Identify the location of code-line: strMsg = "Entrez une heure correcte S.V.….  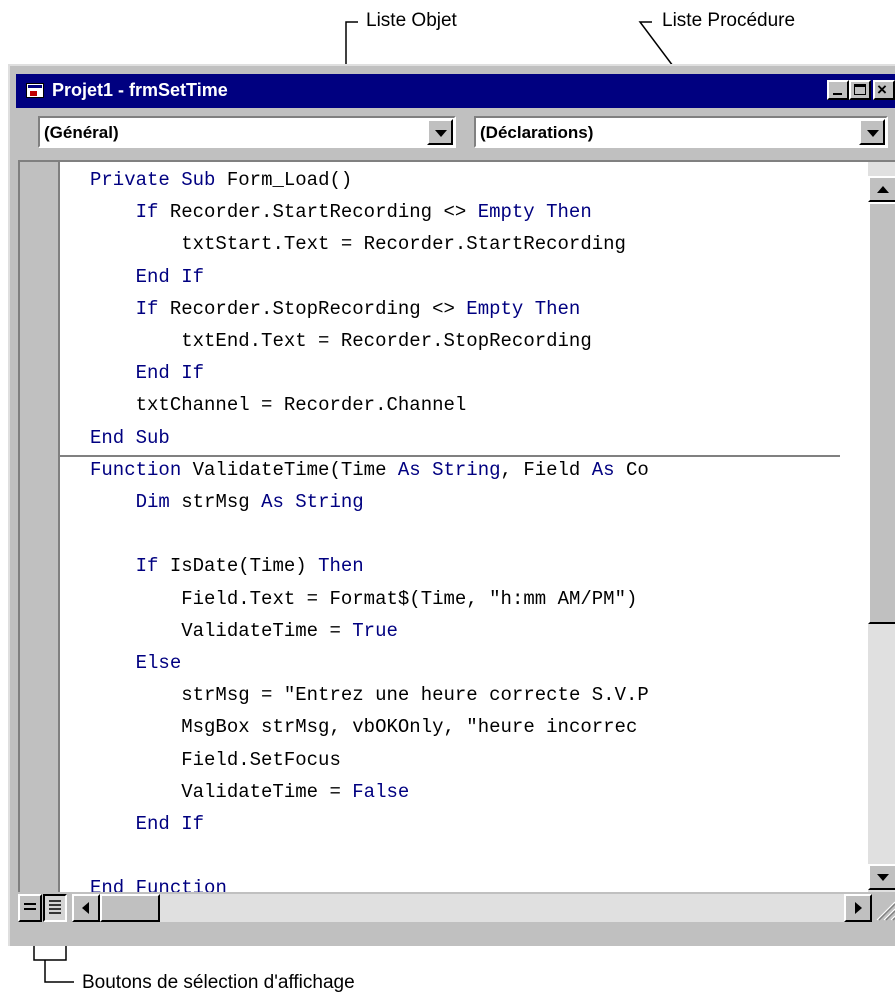
(369, 695).